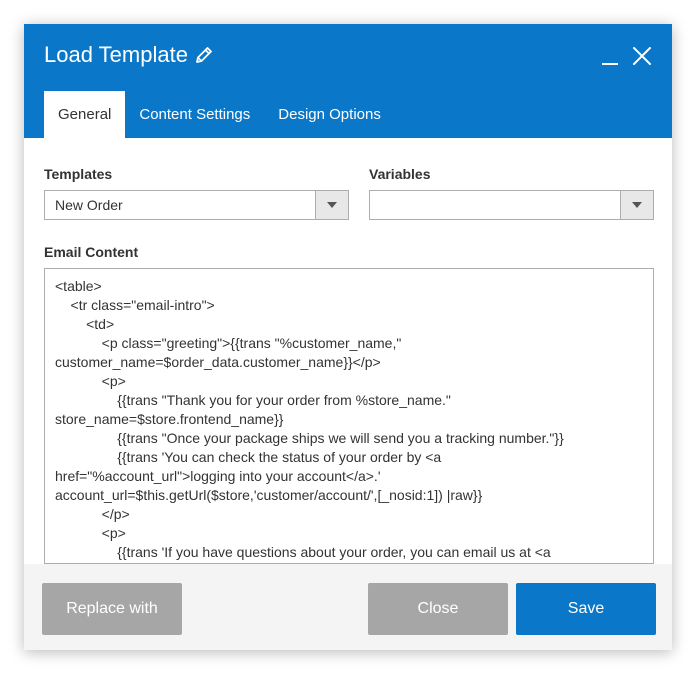  What do you see at coordinates (194, 114) in the screenshot?
I see `tab-content-settings: Content Settings` at bounding box center [194, 114].